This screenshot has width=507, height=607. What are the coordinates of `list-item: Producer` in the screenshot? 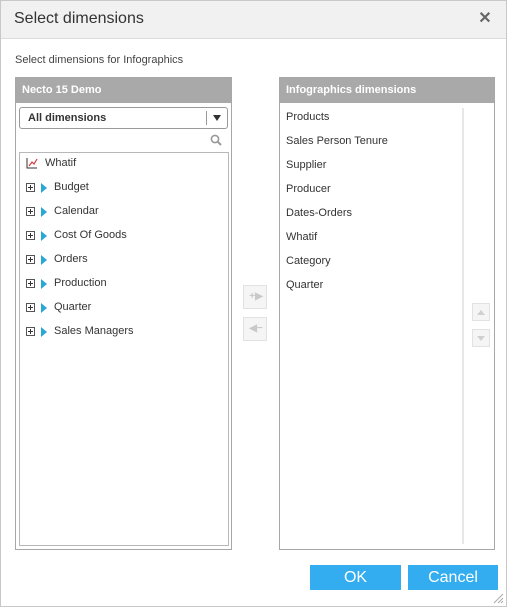 It's located at (308, 192).